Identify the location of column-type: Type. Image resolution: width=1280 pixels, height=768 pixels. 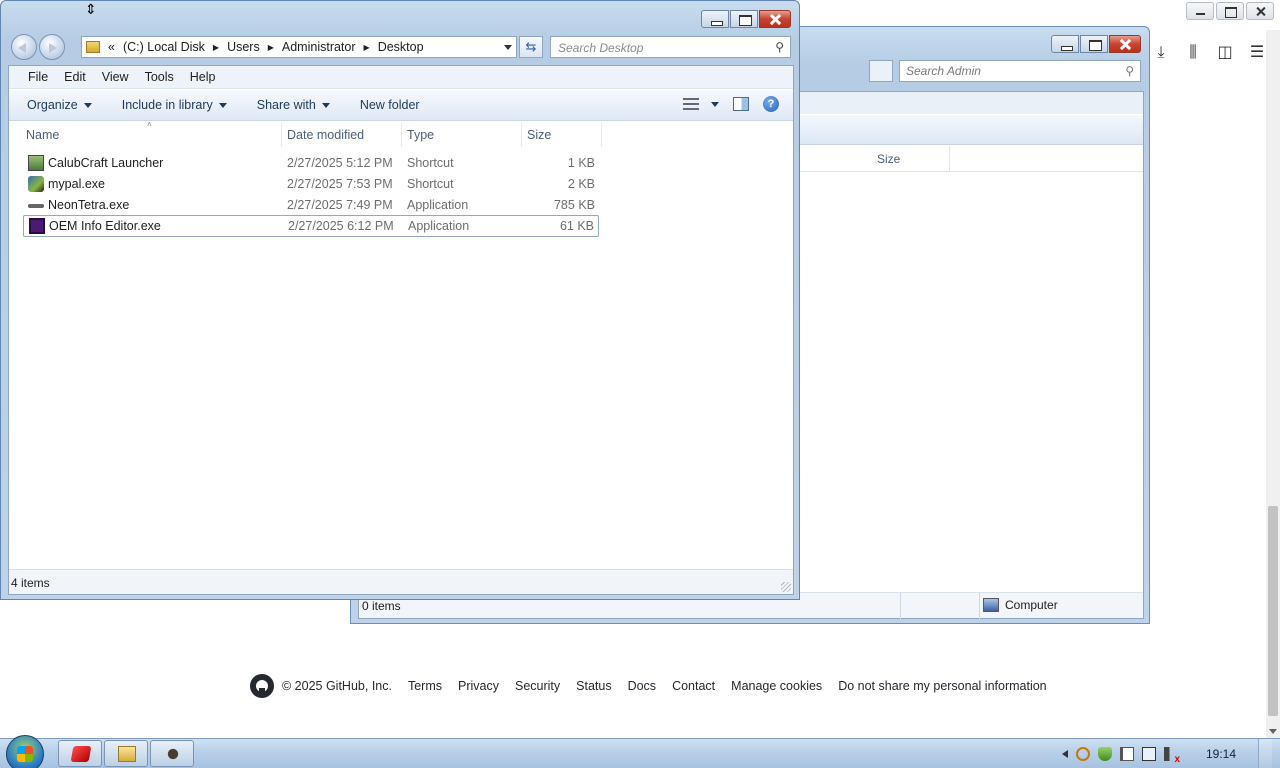
(420, 135).